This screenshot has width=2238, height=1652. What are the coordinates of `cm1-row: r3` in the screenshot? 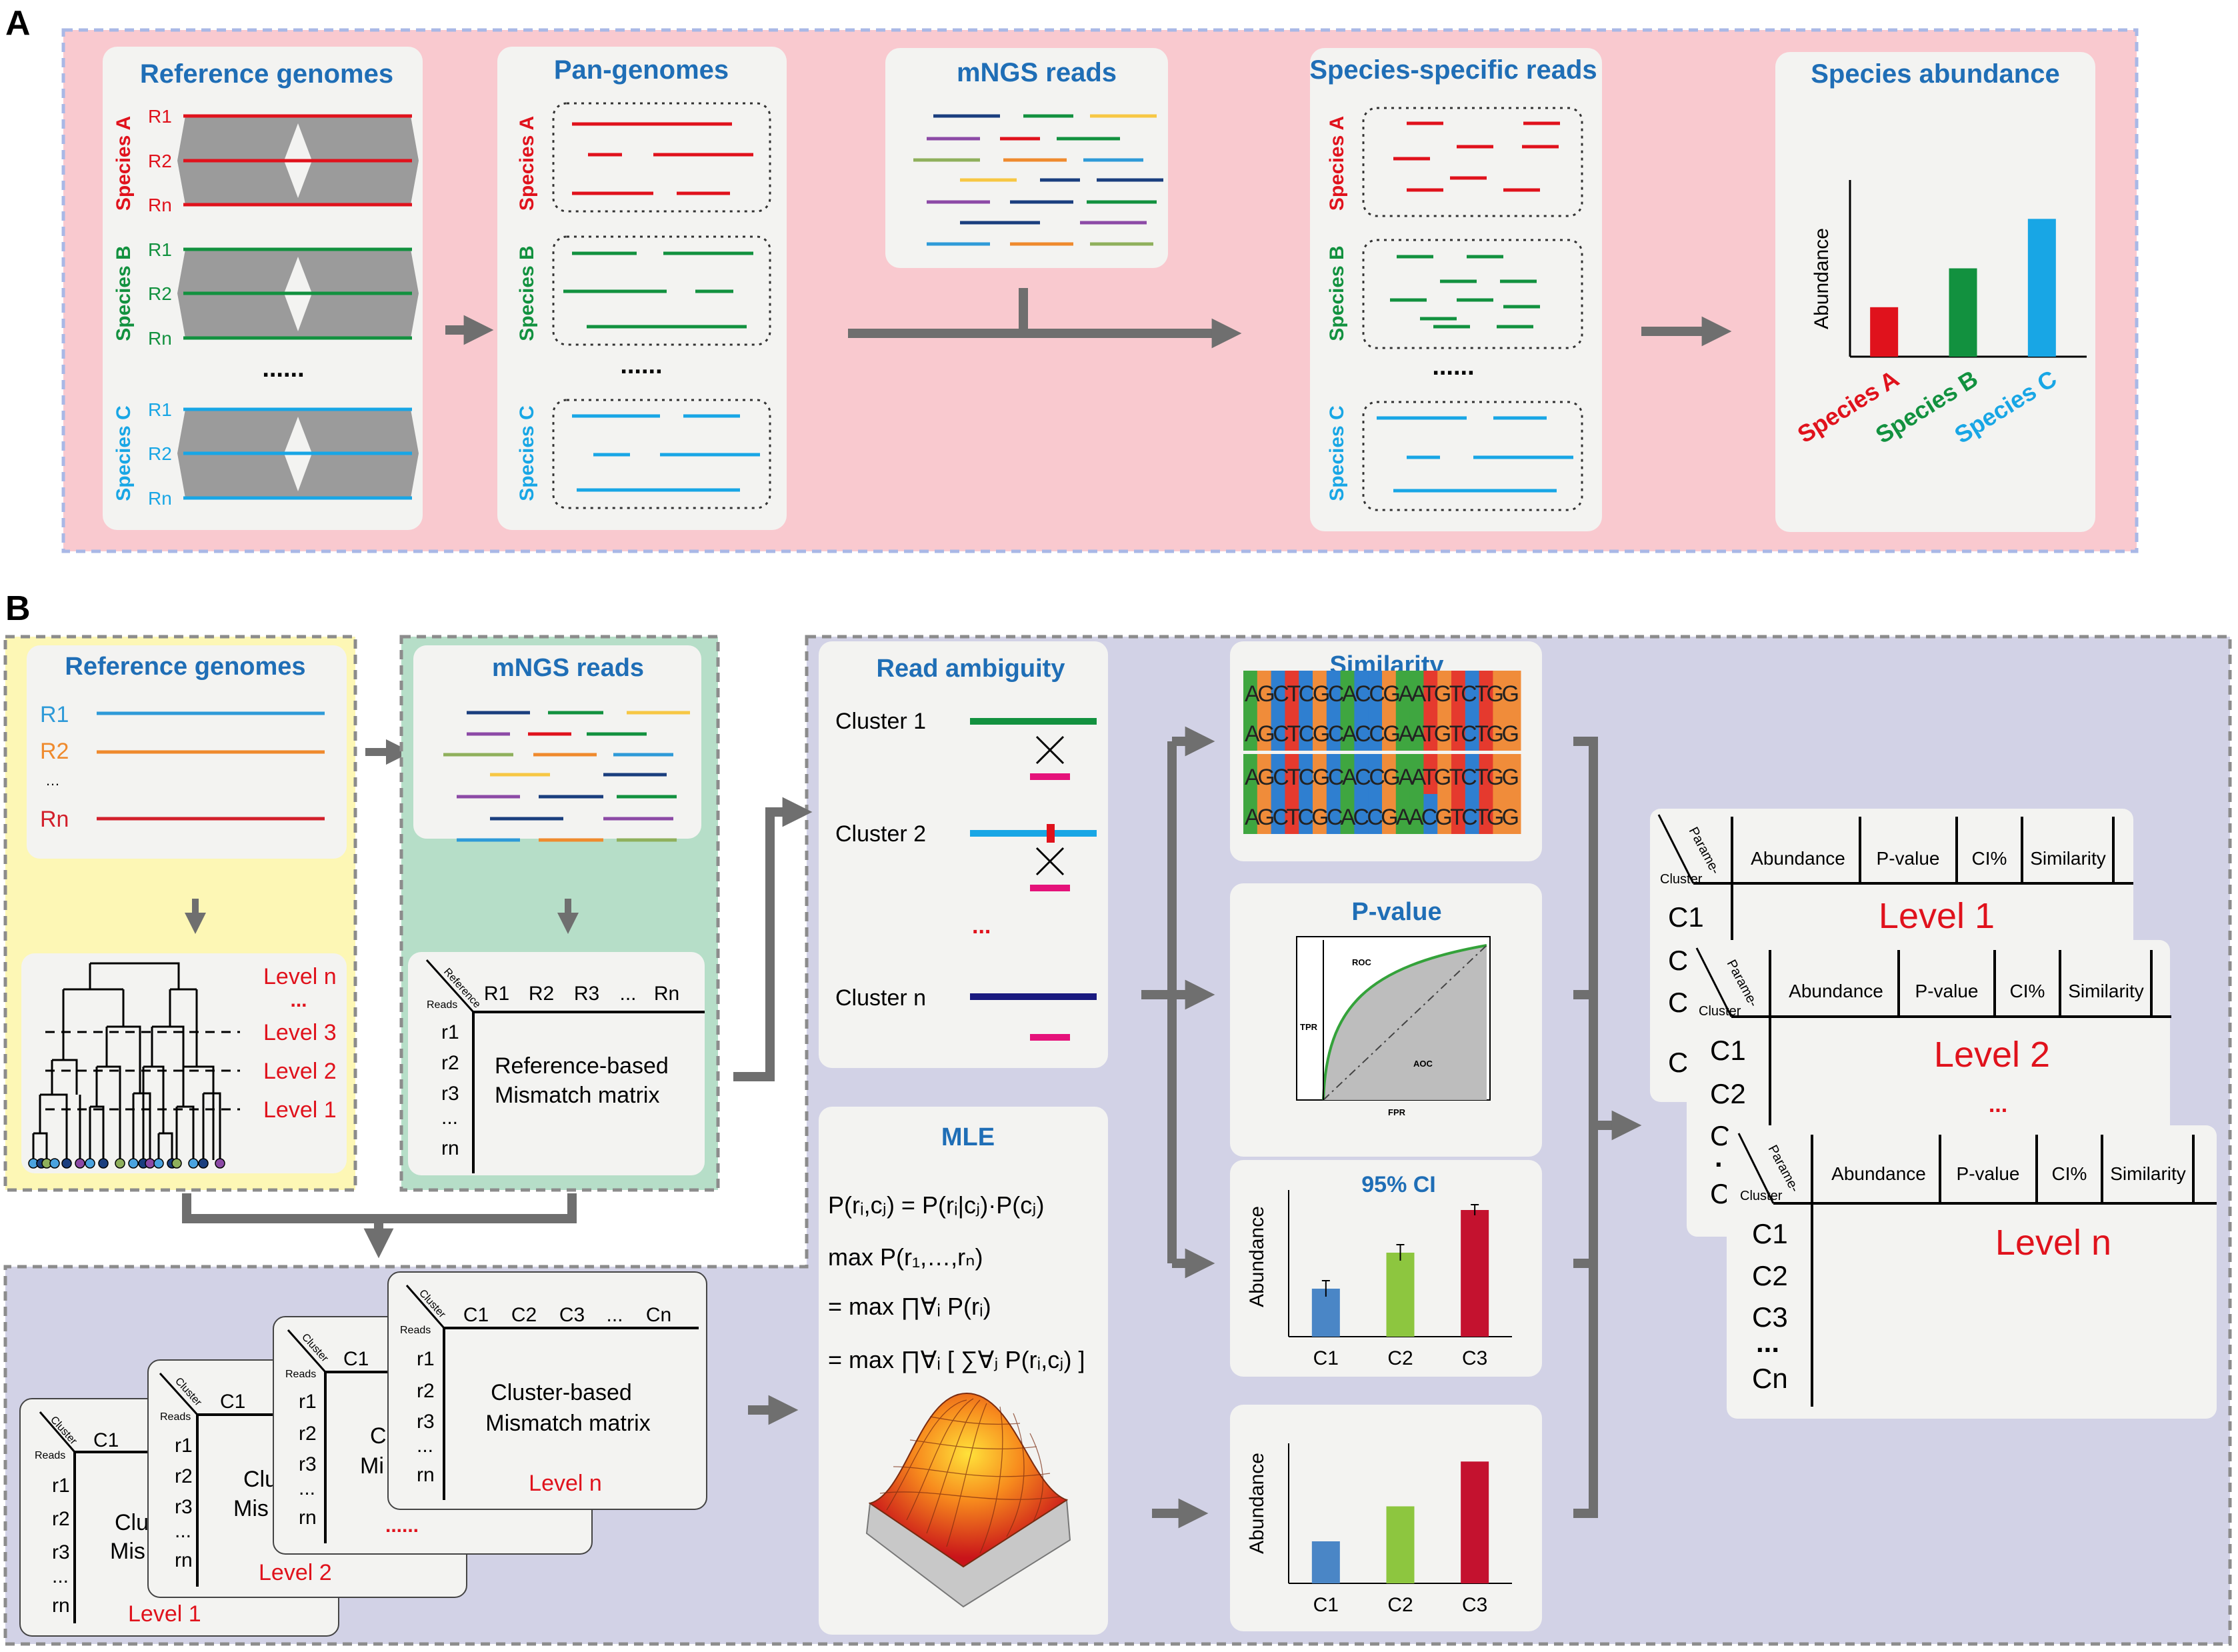 It's located at (61, 1552).